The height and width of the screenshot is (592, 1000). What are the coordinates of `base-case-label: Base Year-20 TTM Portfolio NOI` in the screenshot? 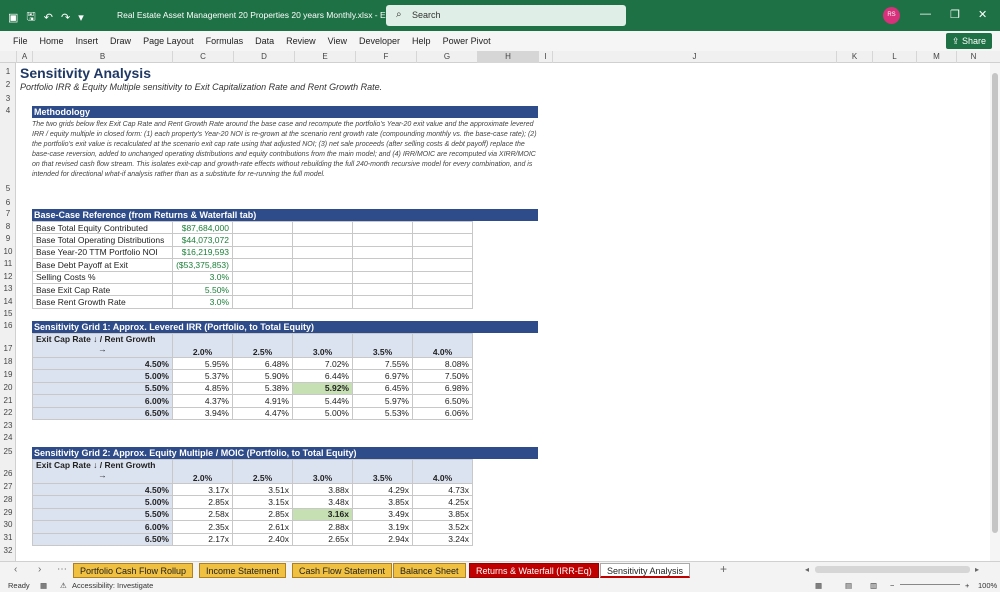 It's located at (102, 252).